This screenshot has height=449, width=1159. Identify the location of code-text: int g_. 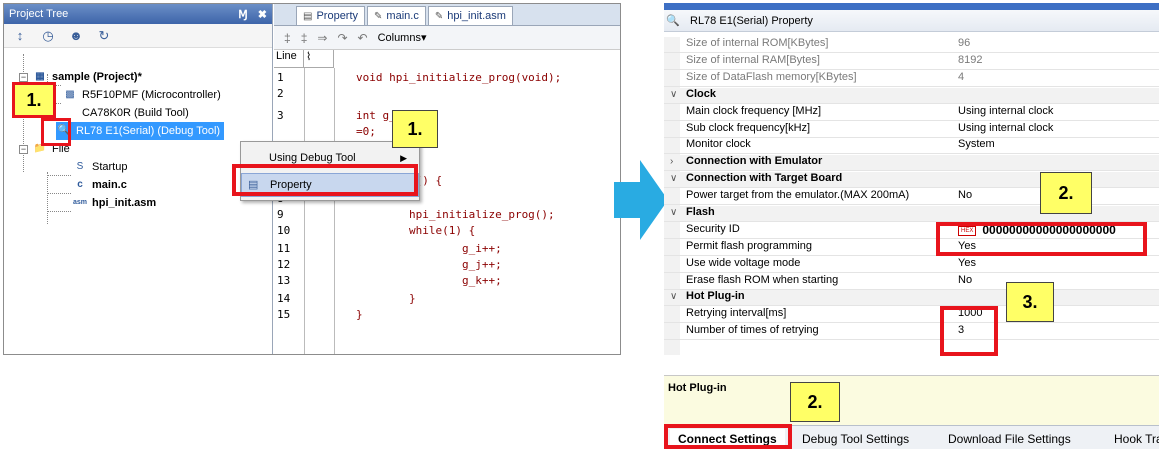
(376, 115).